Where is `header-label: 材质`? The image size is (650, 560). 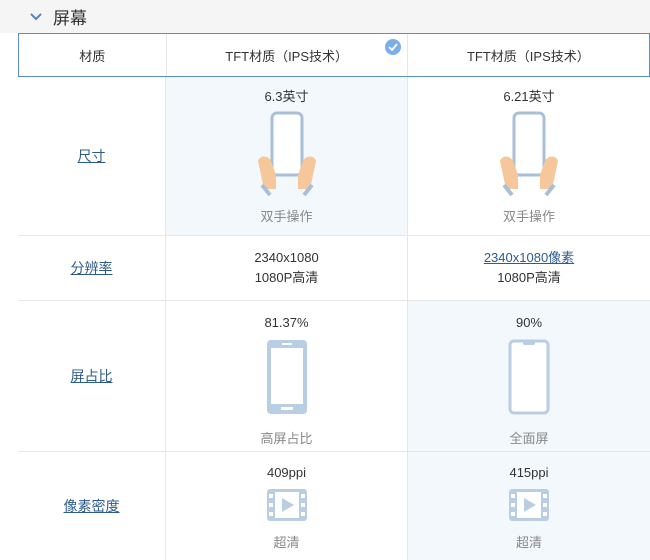
header-label: 材质 is located at coordinates (92, 56).